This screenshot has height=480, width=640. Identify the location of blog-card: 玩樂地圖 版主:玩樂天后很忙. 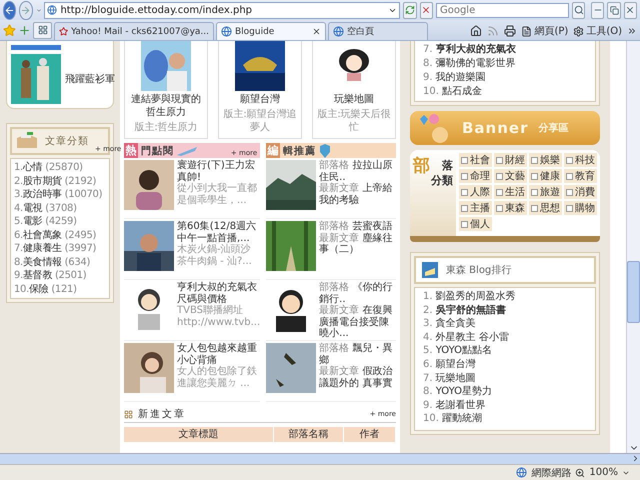
(354, 90).